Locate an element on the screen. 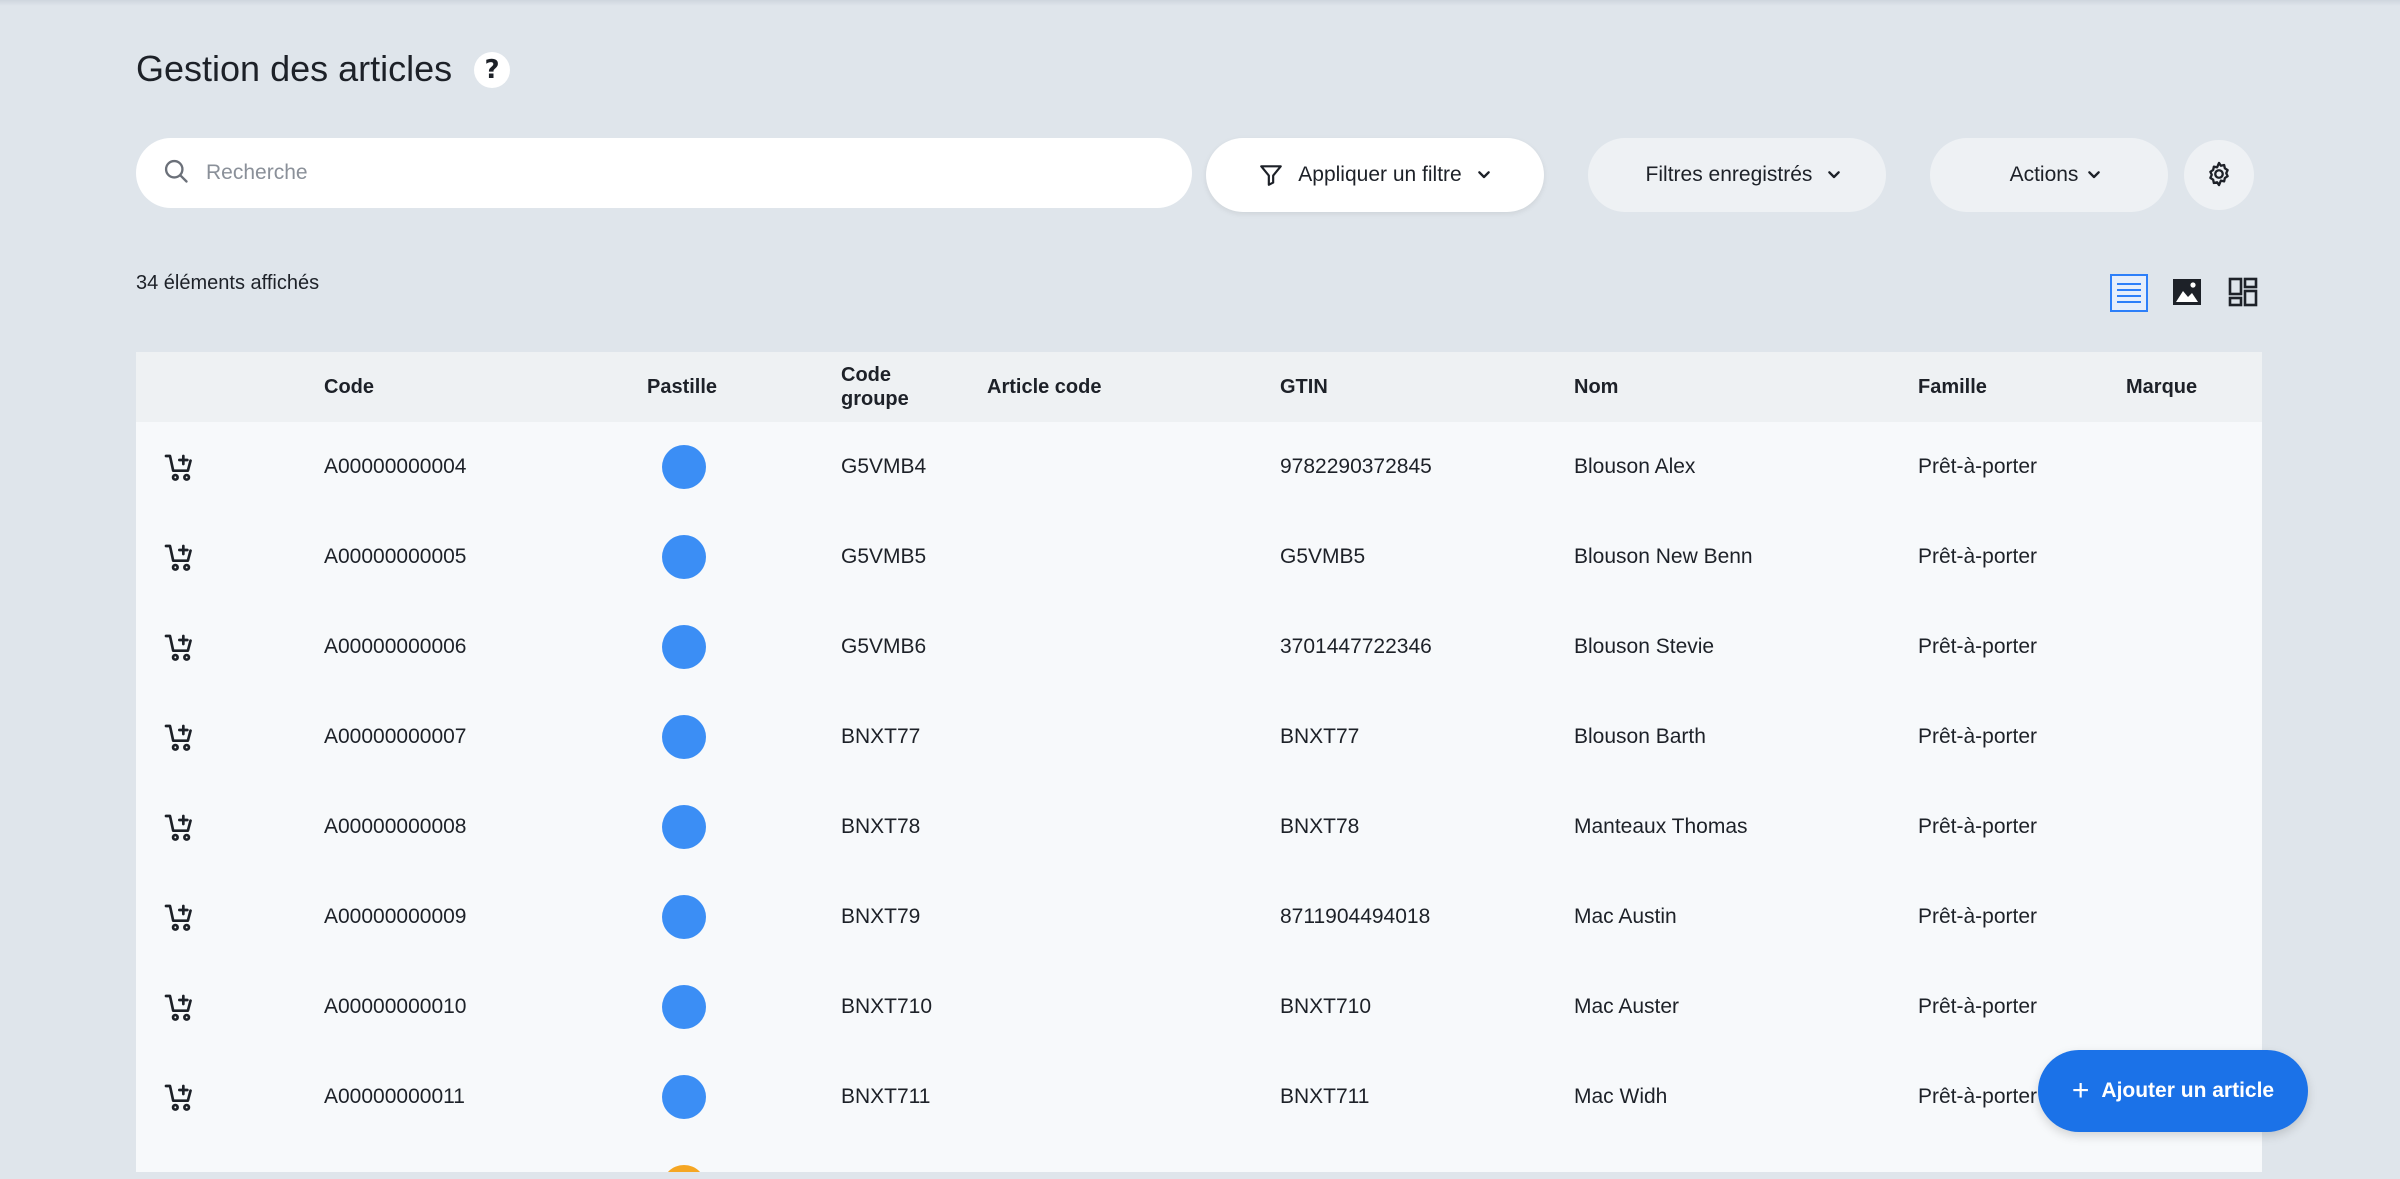 The image size is (2400, 1179). cell-code: A00000000009 is located at coordinates (395, 916).